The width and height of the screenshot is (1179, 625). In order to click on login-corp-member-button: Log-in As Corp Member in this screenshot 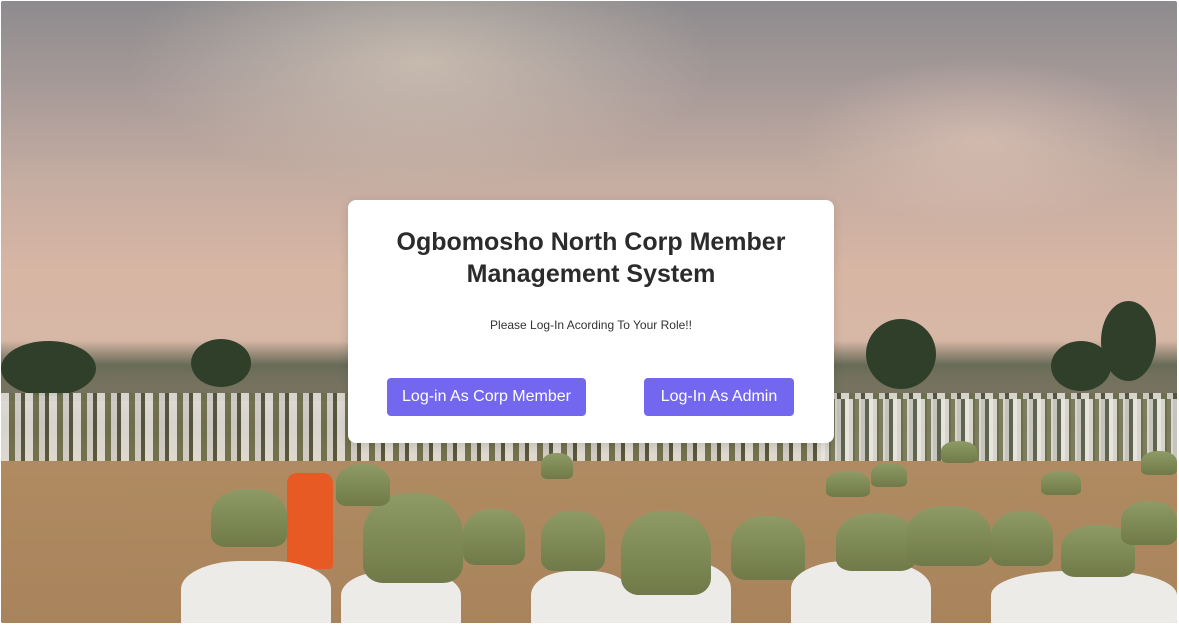, I will do `click(486, 397)`.